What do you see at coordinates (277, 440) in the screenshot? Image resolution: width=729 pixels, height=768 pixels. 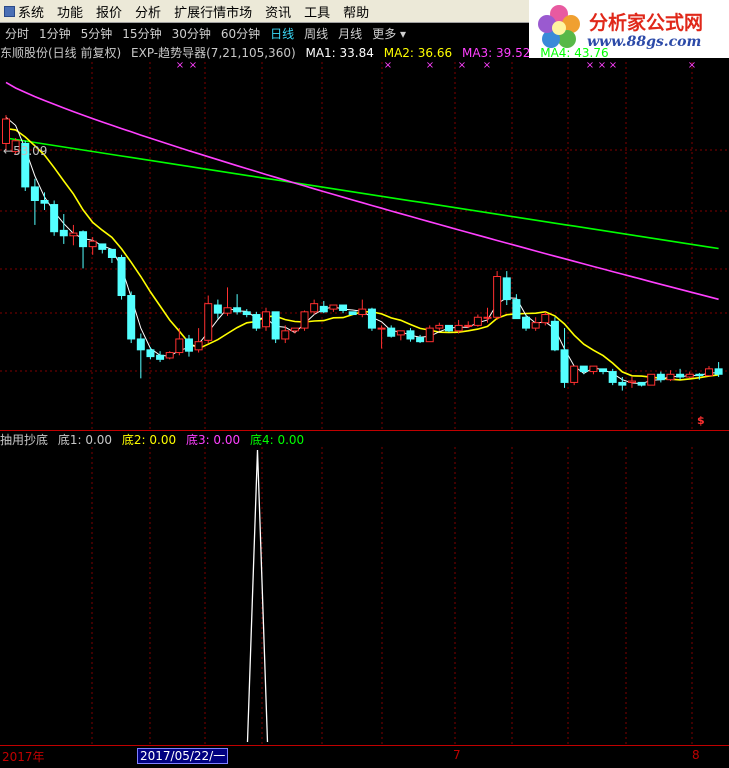 I see `bottom4-value: 底4: 0.00` at bounding box center [277, 440].